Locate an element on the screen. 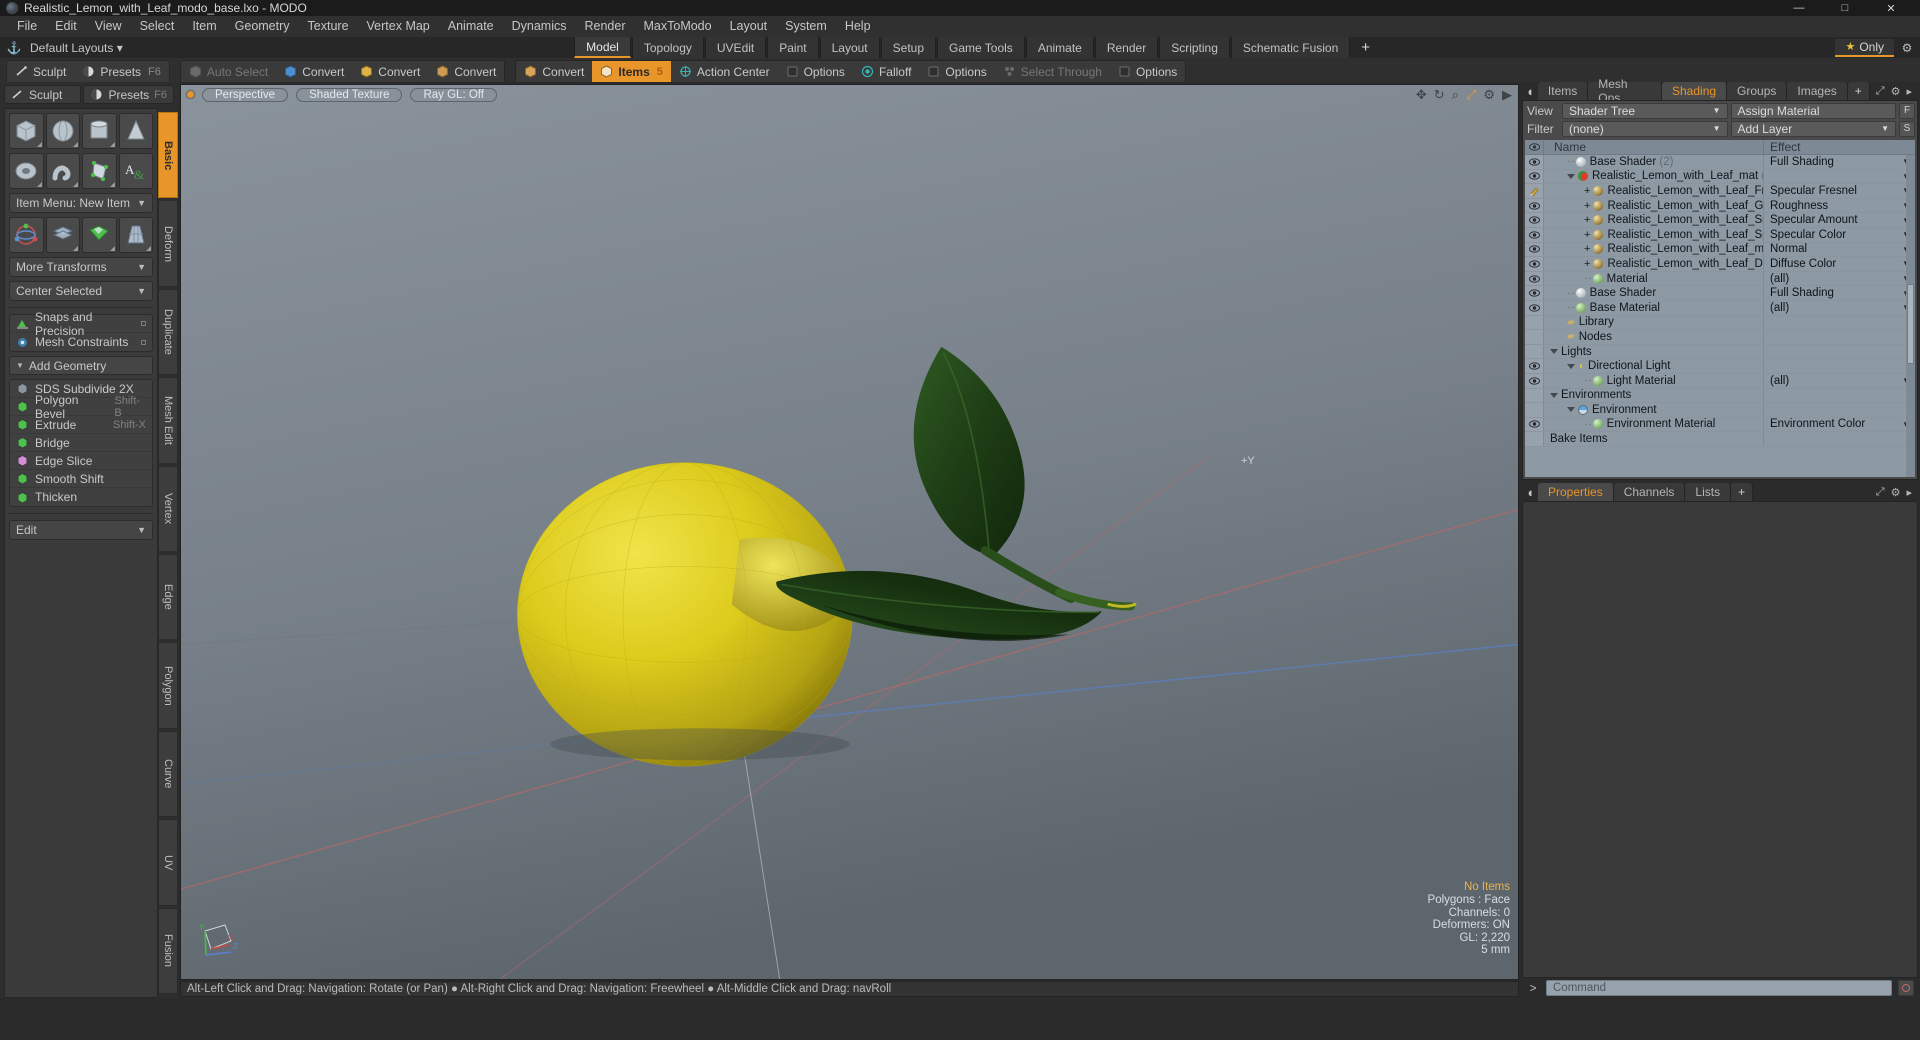 This screenshot has height=1040, width=1920. menu-texture: Texture is located at coordinates (328, 26).